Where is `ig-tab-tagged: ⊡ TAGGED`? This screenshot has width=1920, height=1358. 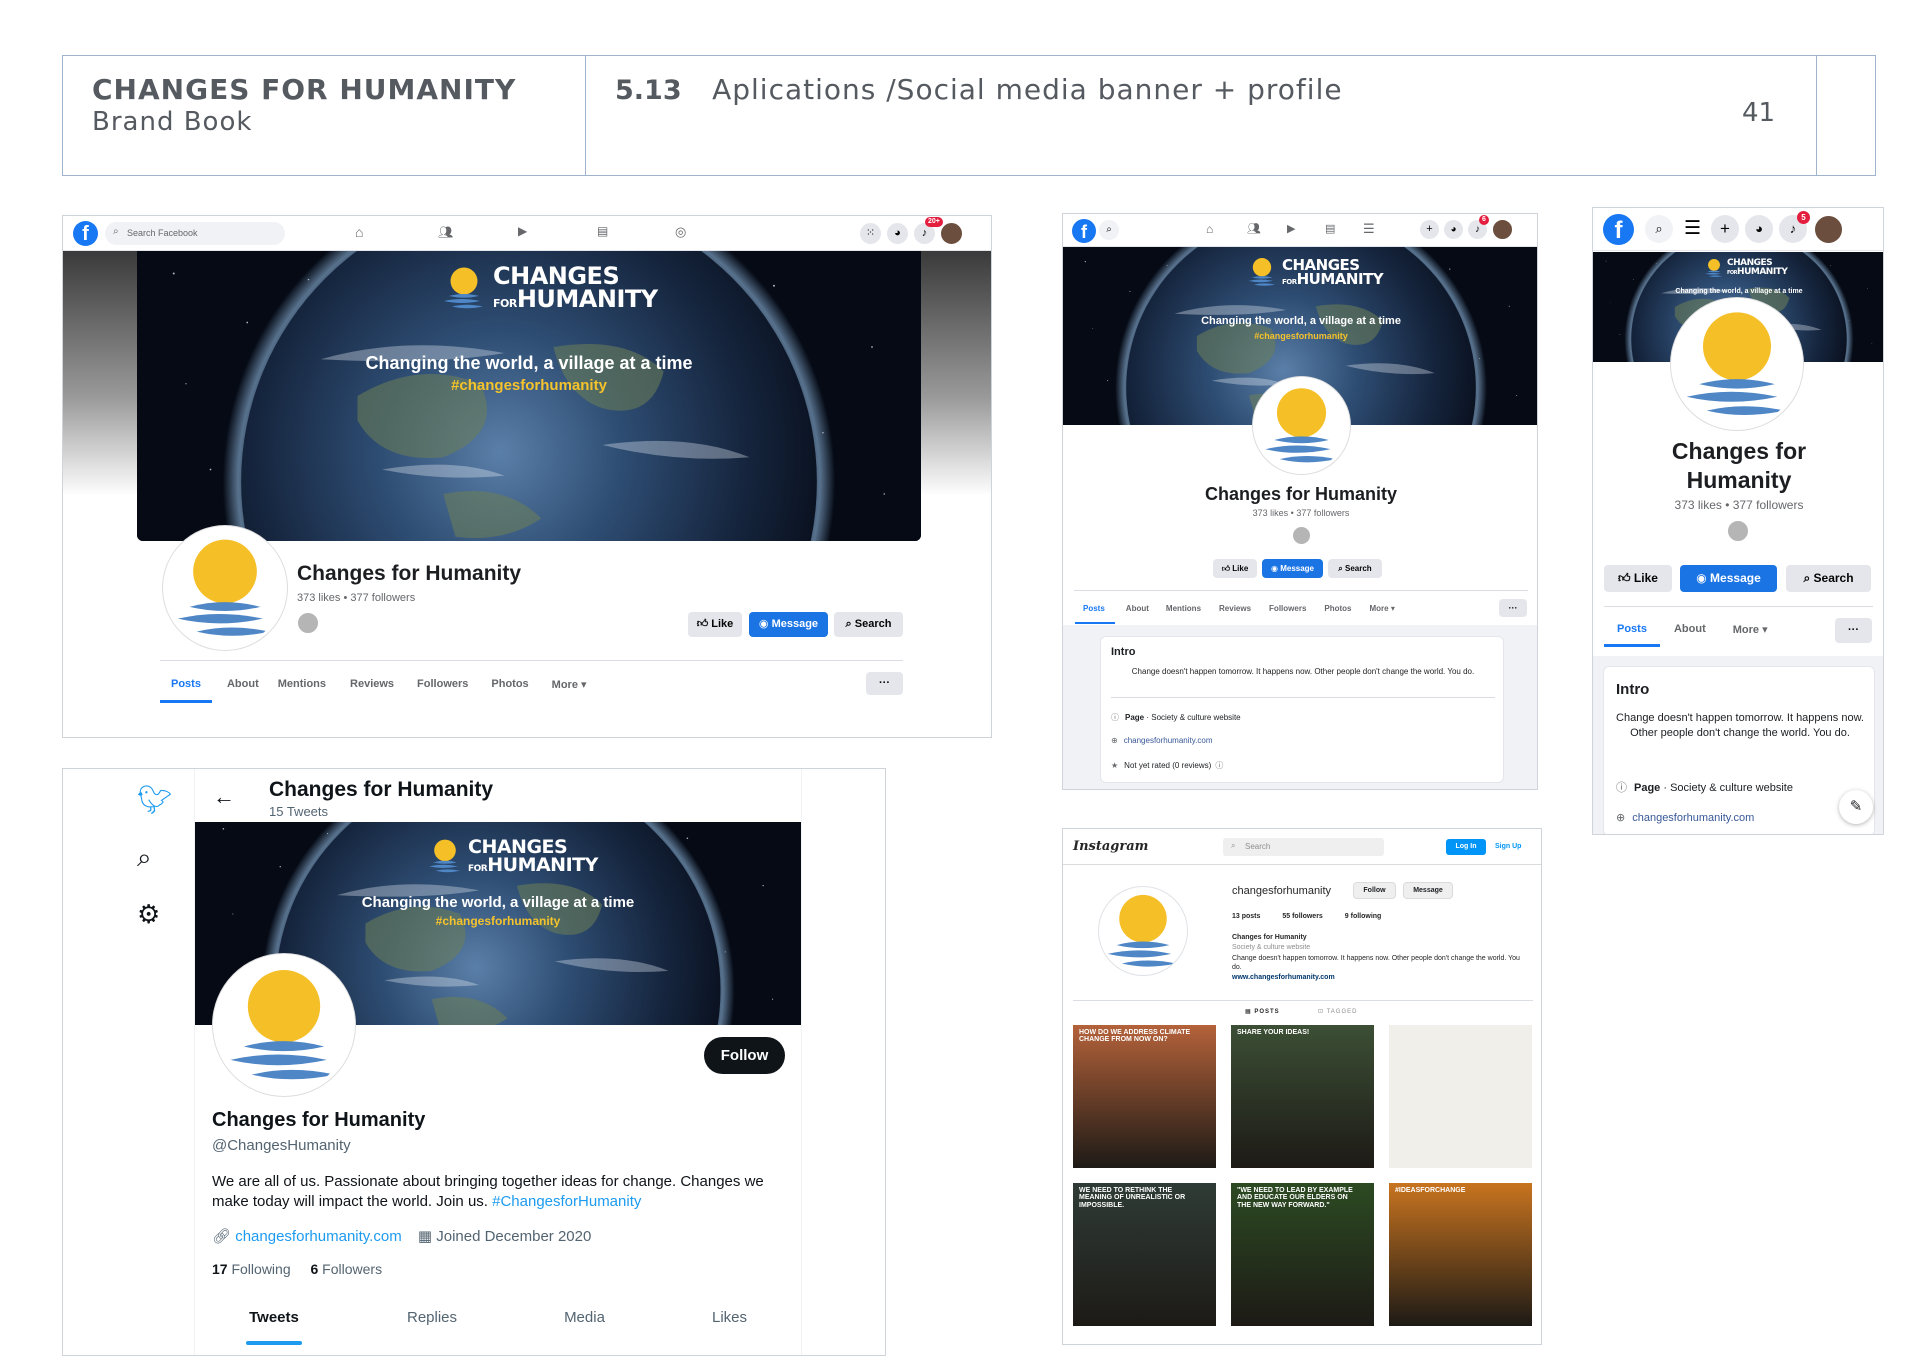 ig-tab-tagged: ⊡ TAGGED is located at coordinates (1337, 1011).